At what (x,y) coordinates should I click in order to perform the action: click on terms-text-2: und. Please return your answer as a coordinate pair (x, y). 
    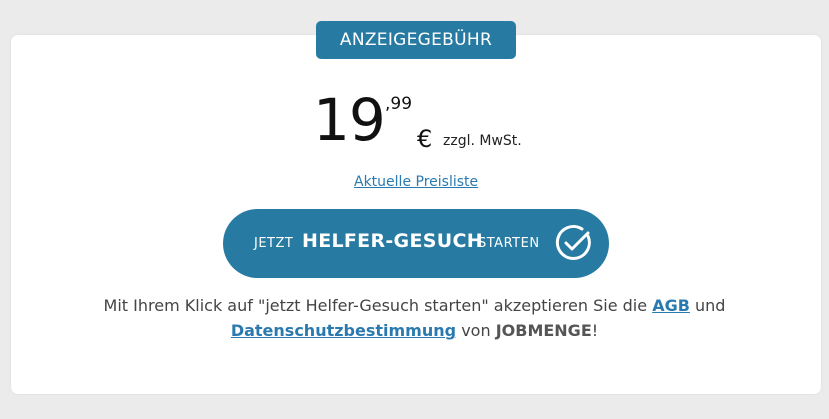
    Looking at the image, I should click on (710, 305).